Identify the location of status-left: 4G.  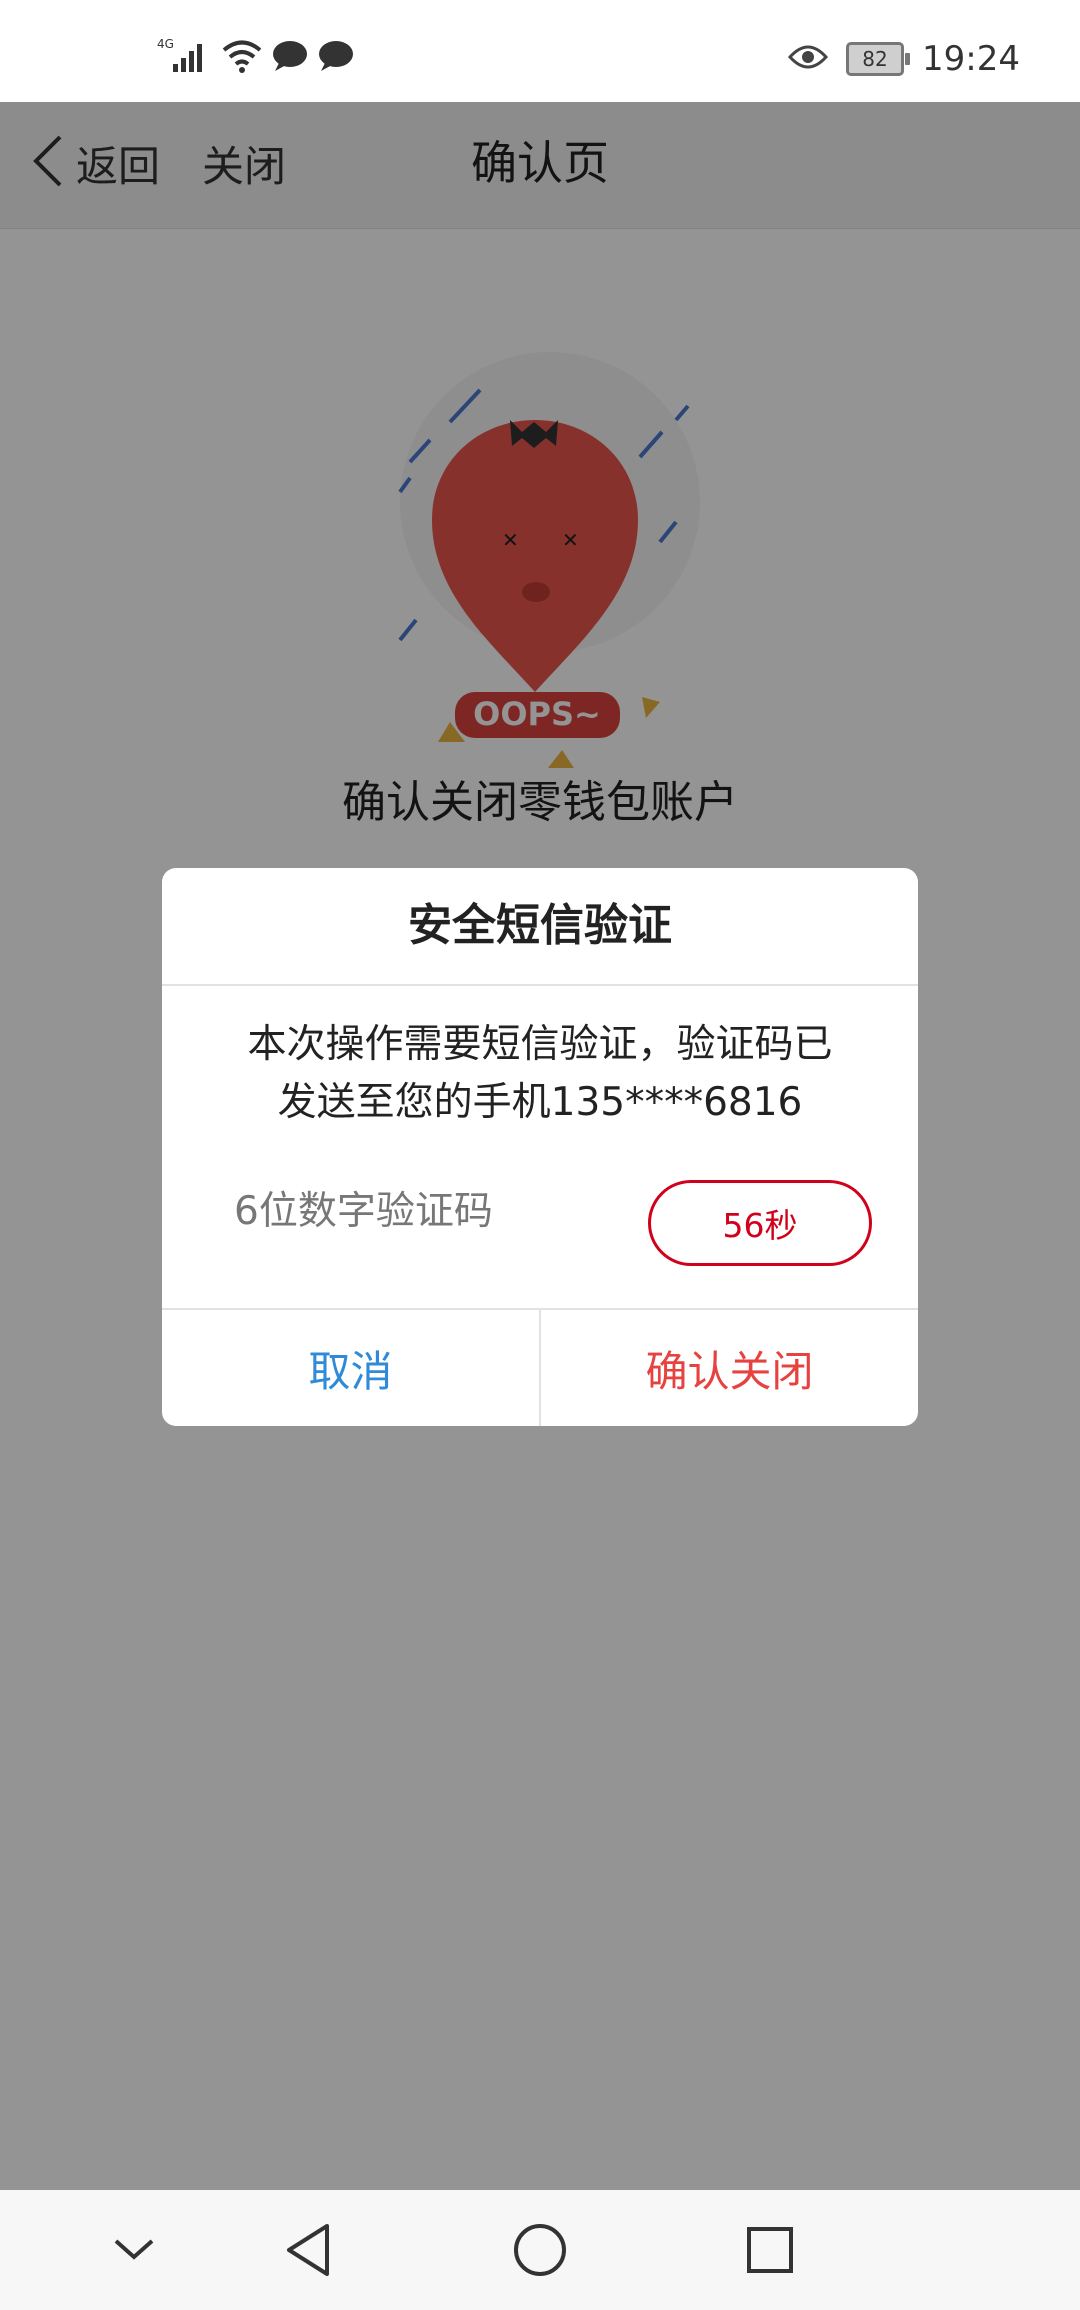
(255, 58).